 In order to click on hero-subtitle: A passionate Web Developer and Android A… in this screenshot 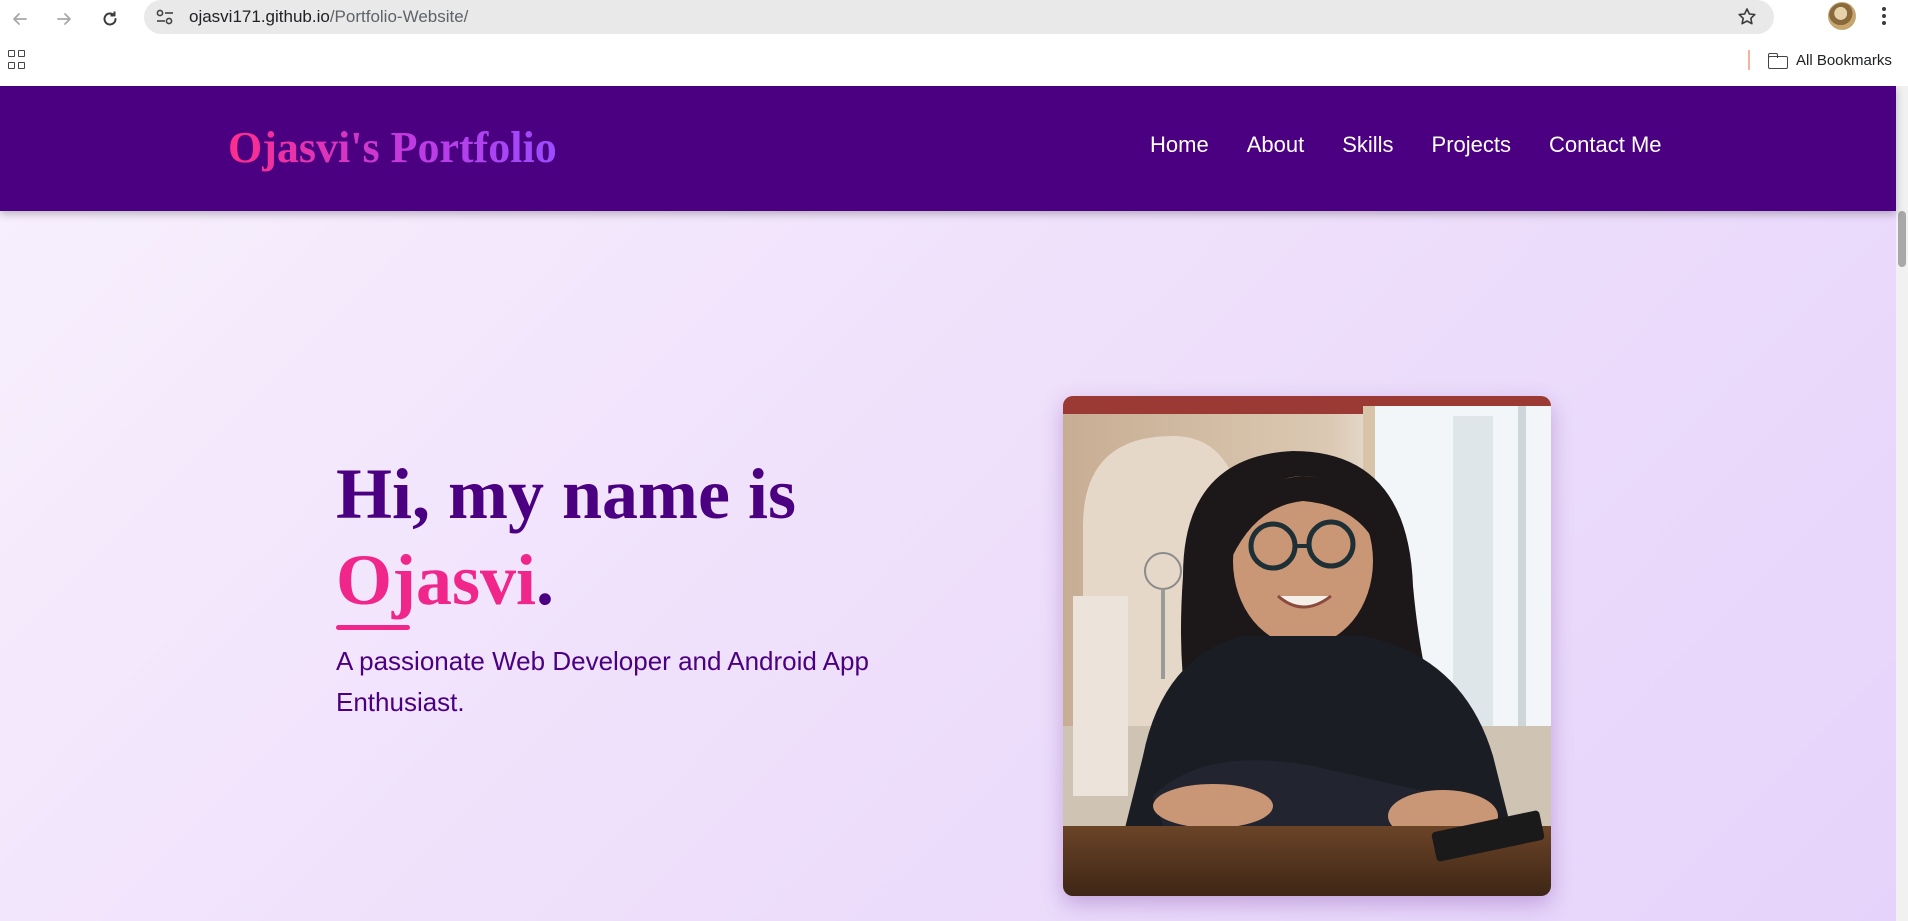, I will do `click(602, 681)`.